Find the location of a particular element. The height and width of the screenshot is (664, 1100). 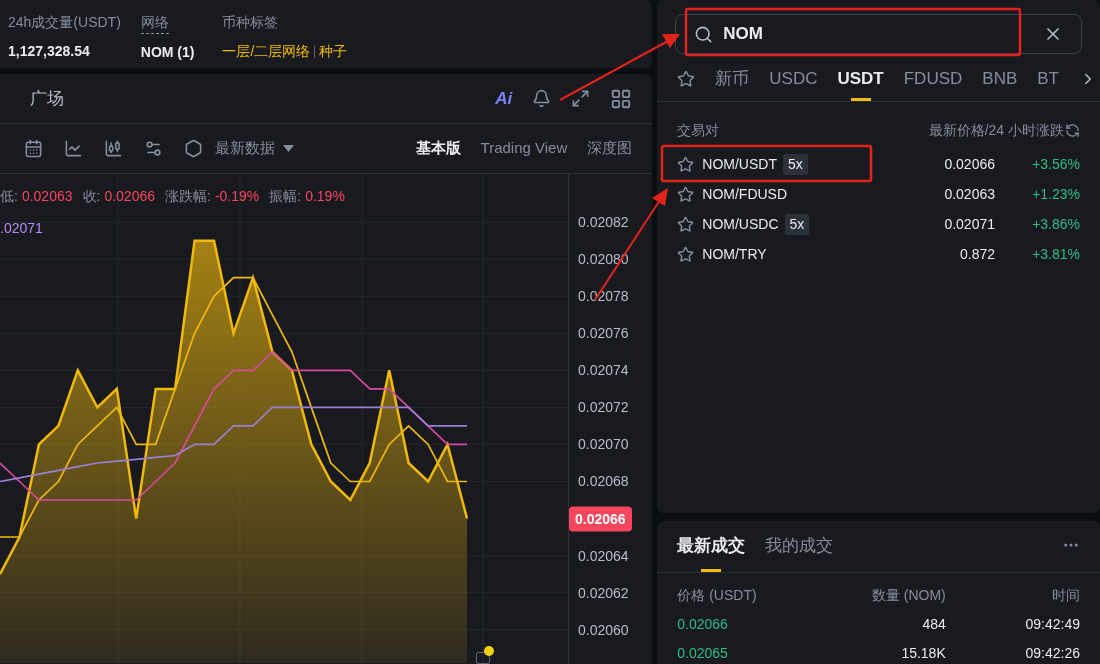

chart-view-tab: 深度图 is located at coordinates (610, 148).